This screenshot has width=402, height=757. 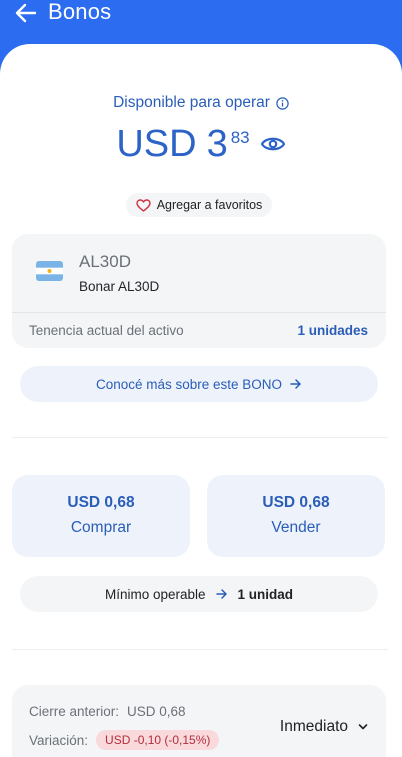 What do you see at coordinates (101, 502) in the screenshot?
I see `buy-price: USD 0,68` at bounding box center [101, 502].